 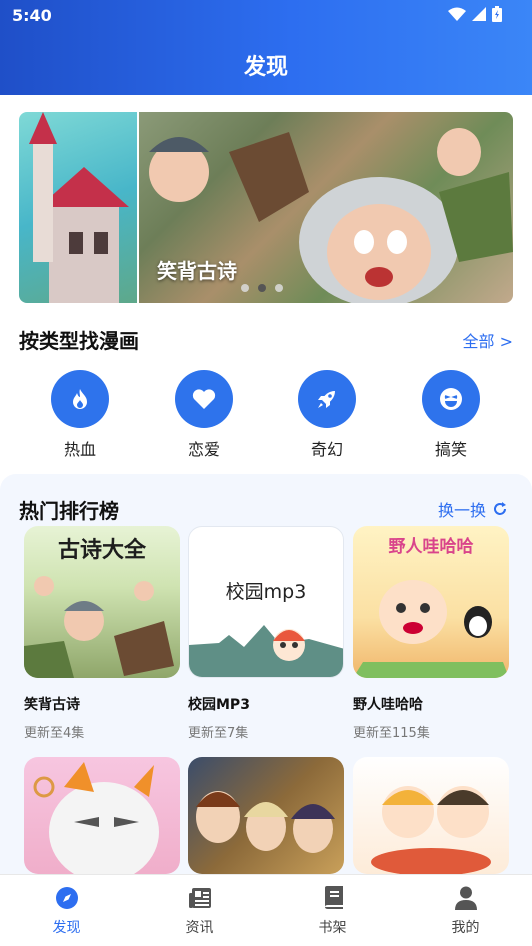 I want to click on category-item-lianai: 恋爱, so click(x=204, y=415).